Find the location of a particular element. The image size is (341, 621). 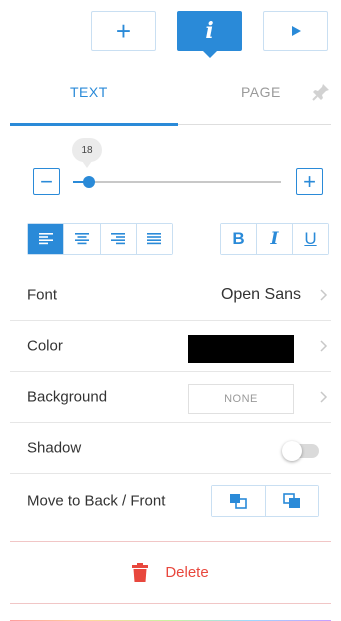

info-icon: i is located at coordinates (209, 31).